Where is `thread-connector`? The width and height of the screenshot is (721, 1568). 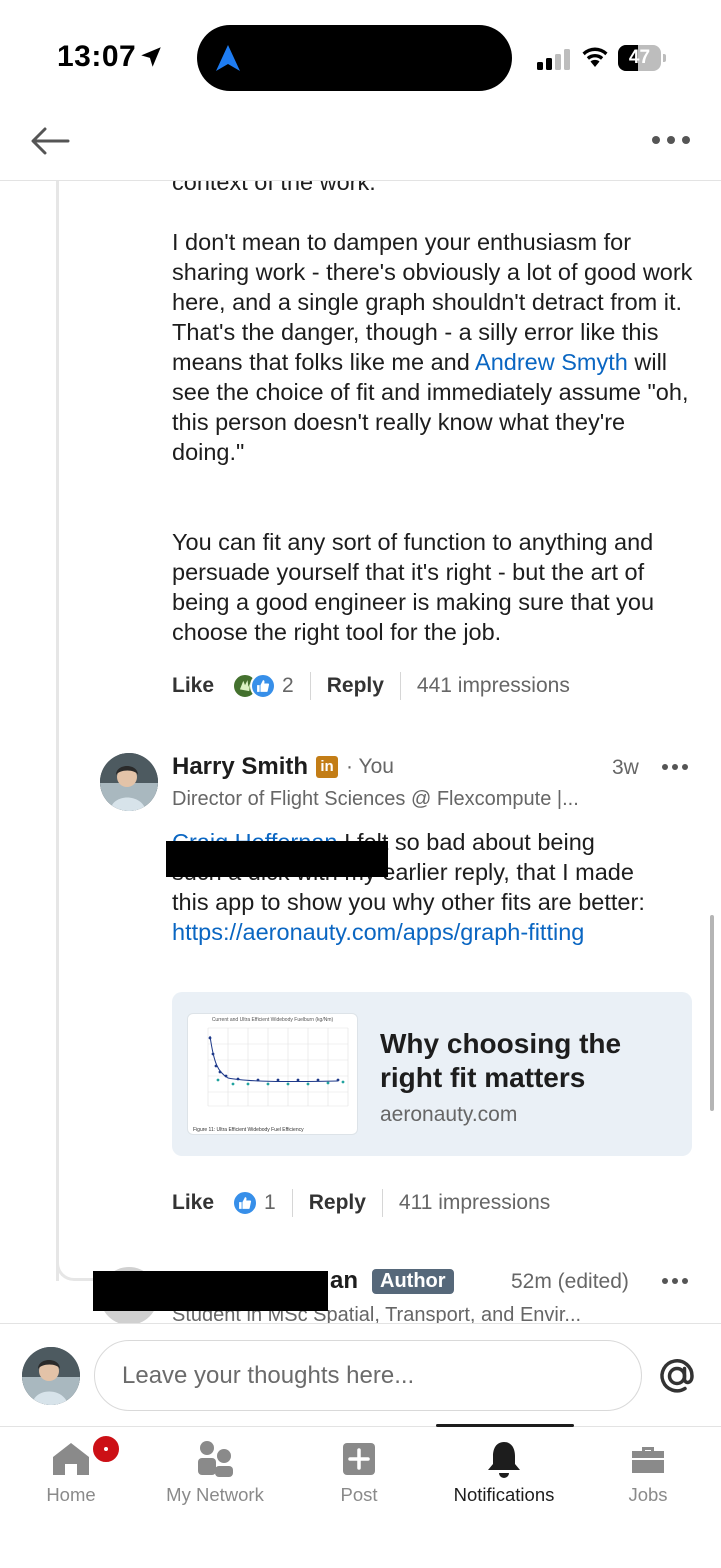 thread-connector is located at coordinates (76, 1261).